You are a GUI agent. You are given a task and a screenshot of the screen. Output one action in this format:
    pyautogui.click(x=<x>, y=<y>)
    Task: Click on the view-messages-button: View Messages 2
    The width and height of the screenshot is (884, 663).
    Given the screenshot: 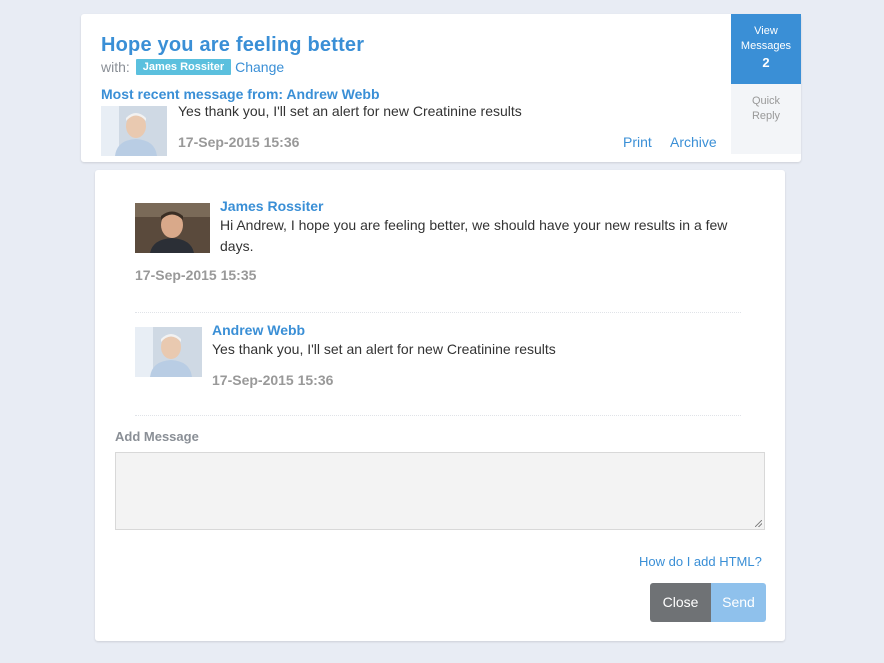 What is the action you would take?
    pyautogui.click(x=766, y=49)
    